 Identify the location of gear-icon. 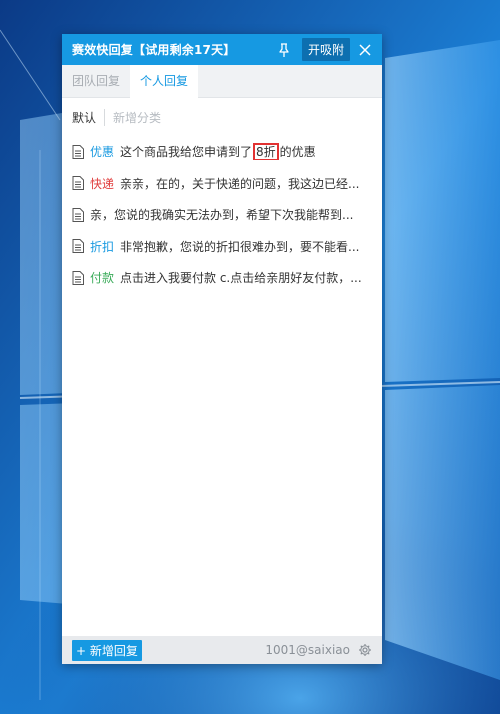
(365, 650).